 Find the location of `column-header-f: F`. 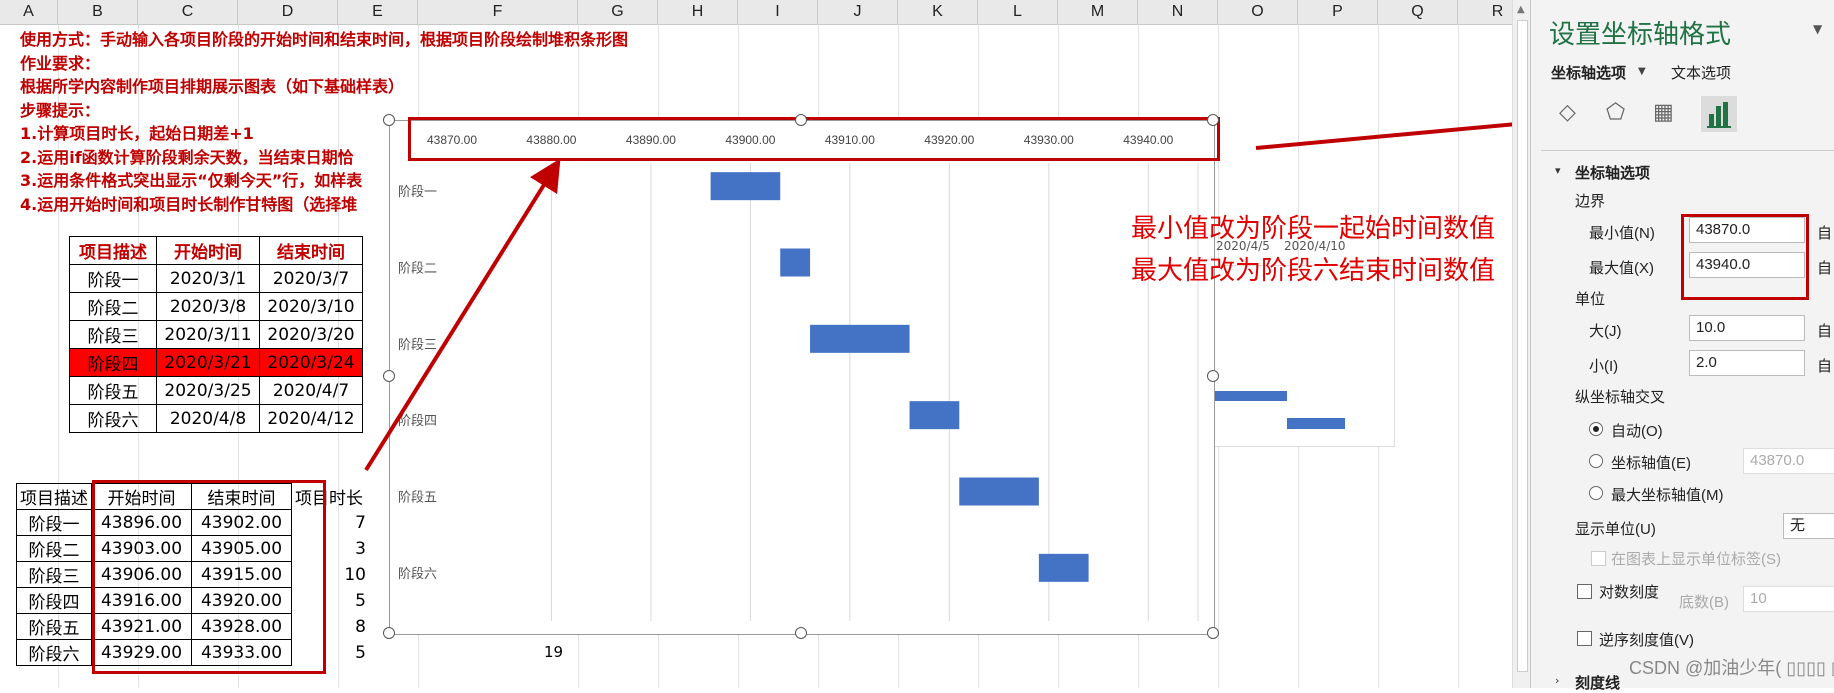

column-header-f: F is located at coordinates (498, 12).